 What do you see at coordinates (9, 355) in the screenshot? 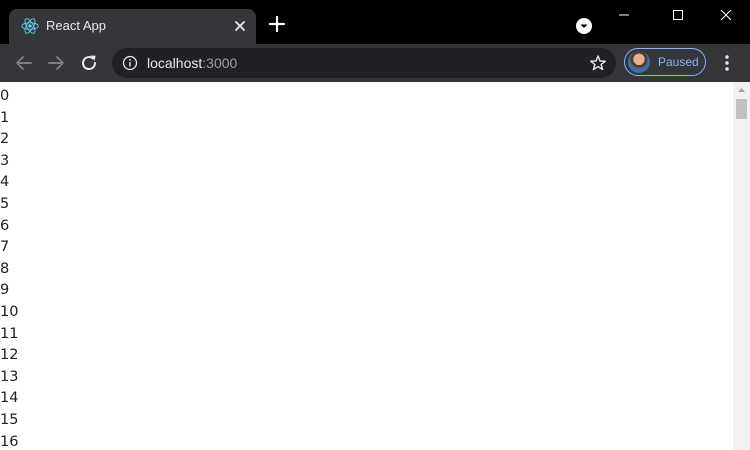
I see `list-item: 12` at bounding box center [9, 355].